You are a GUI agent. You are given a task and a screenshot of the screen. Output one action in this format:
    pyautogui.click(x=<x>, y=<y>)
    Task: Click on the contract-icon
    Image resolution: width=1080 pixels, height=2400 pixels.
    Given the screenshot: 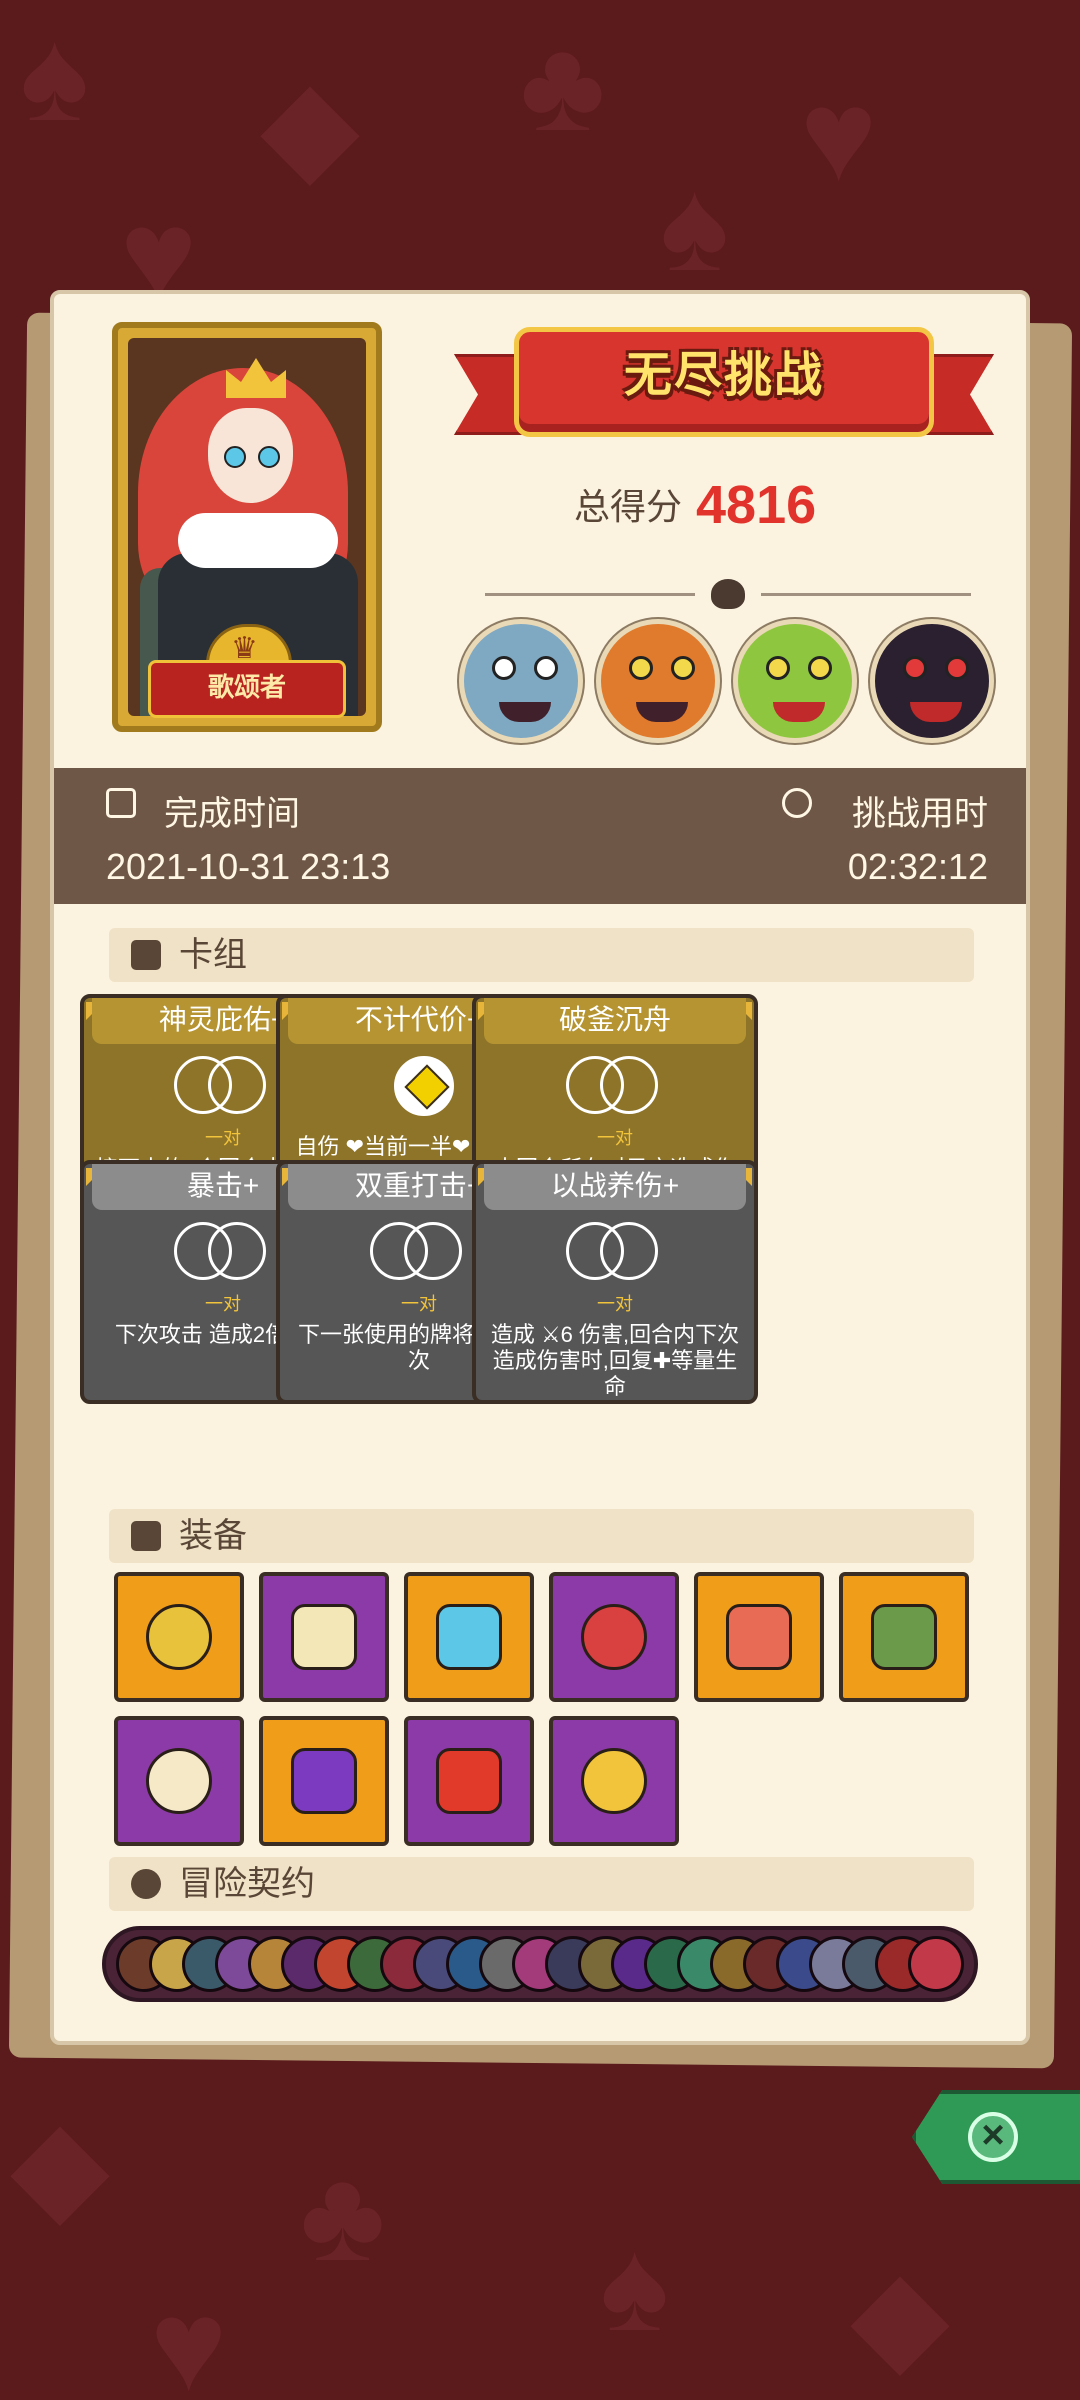 What is the action you would take?
    pyautogui.click(x=936, y=1964)
    